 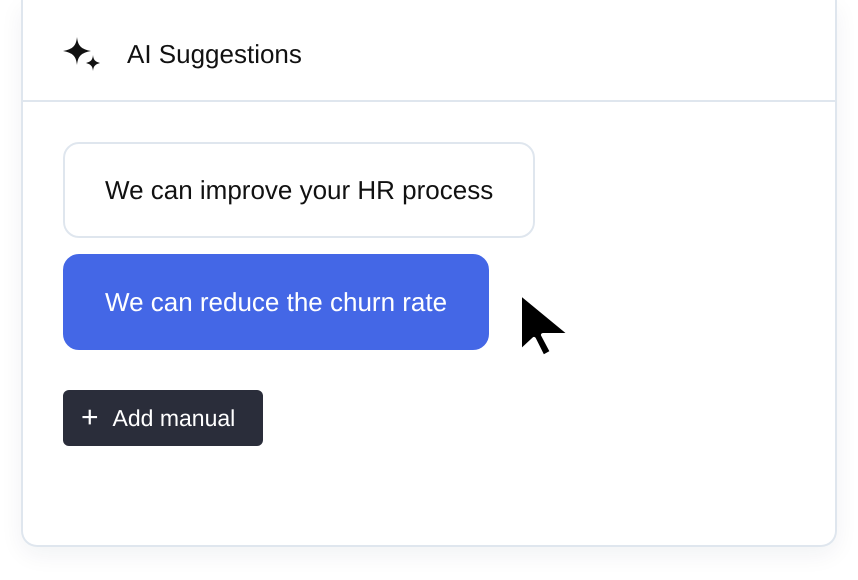 What do you see at coordinates (163, 418) in the screenshot?
I see `add-manual-button: + Add manual` at bounding box center [163, 418].